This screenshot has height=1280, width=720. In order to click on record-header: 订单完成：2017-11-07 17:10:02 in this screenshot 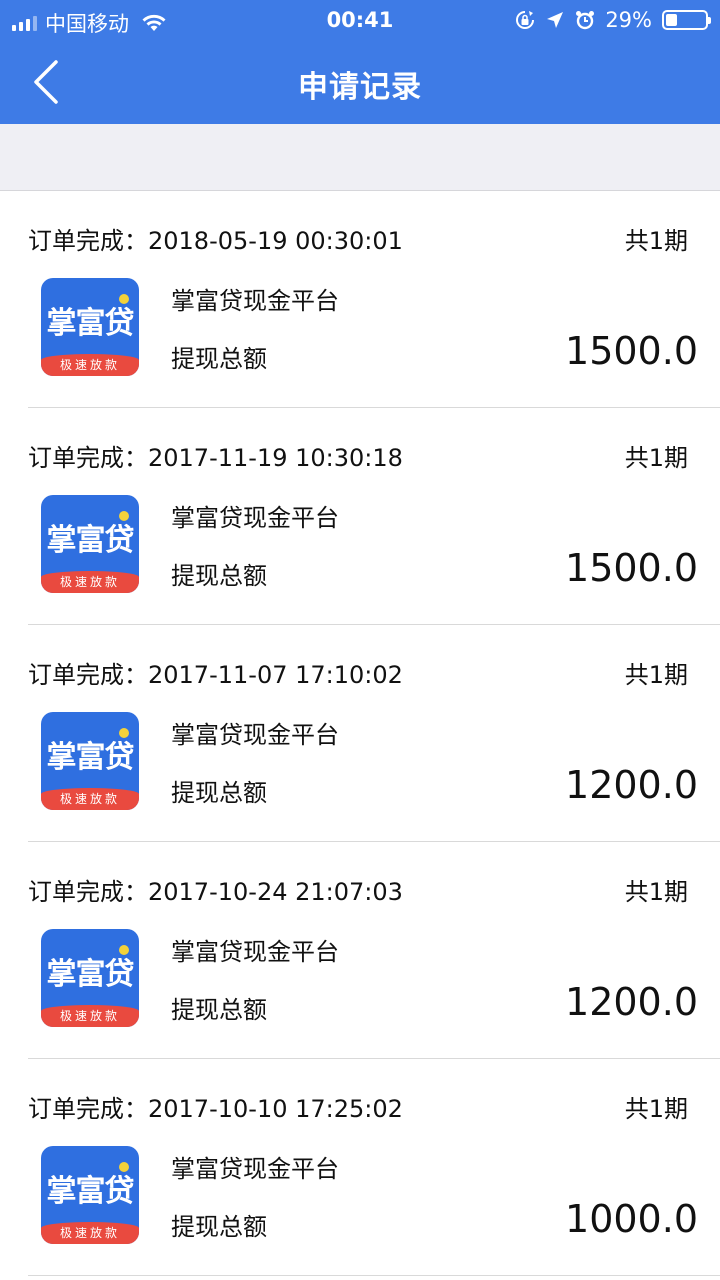, I will do `click(215, 672)`.